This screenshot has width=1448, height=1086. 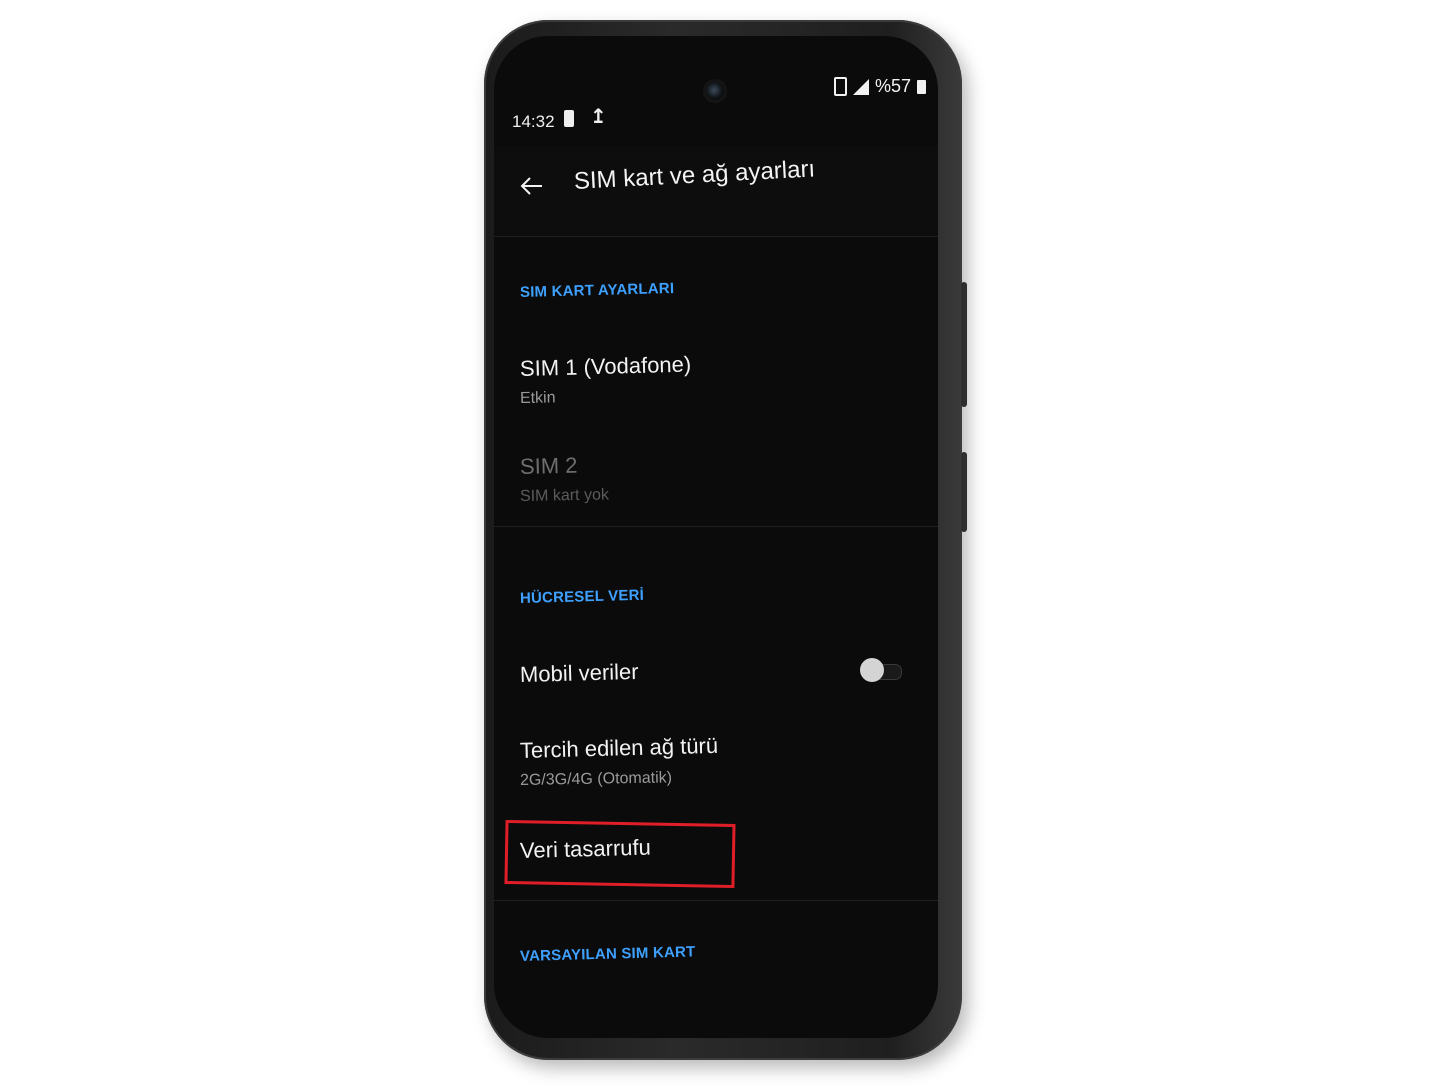 I want to click on list-item-sim2: SIM 2 SIM kart yok, so click(x=716, y=474).